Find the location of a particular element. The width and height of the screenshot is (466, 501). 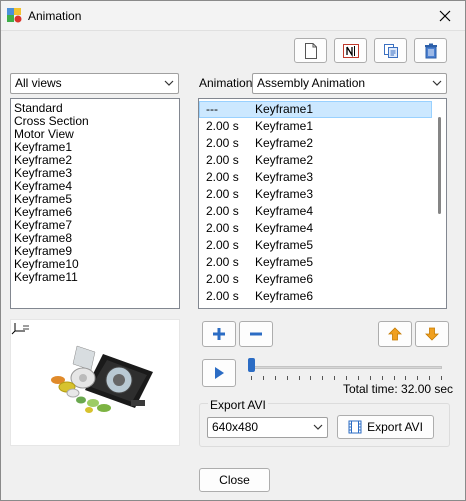

preview-image is located at coordinates (95, 382).